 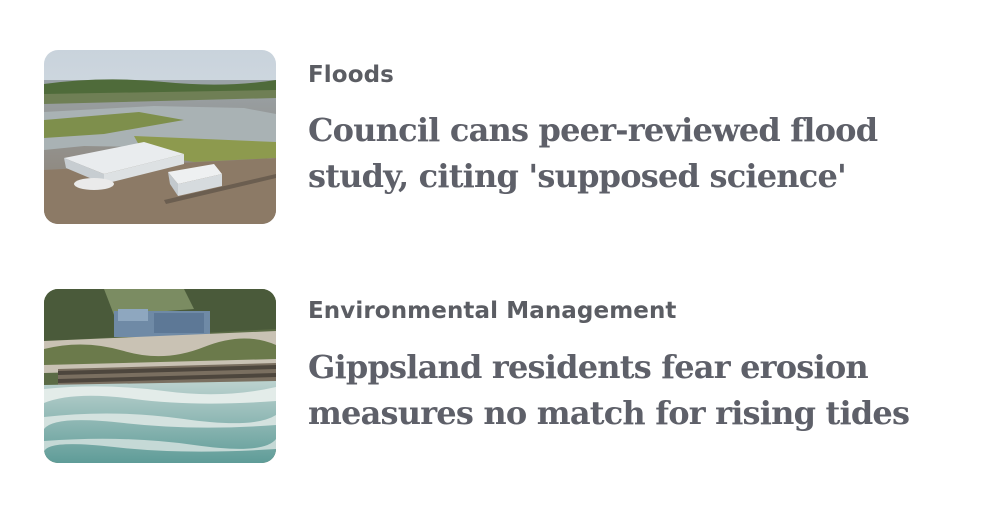 What do you see at coordinates (351, 75) in the screenshot?
I see `story-category: Floods` at bounding box center [351, 75].